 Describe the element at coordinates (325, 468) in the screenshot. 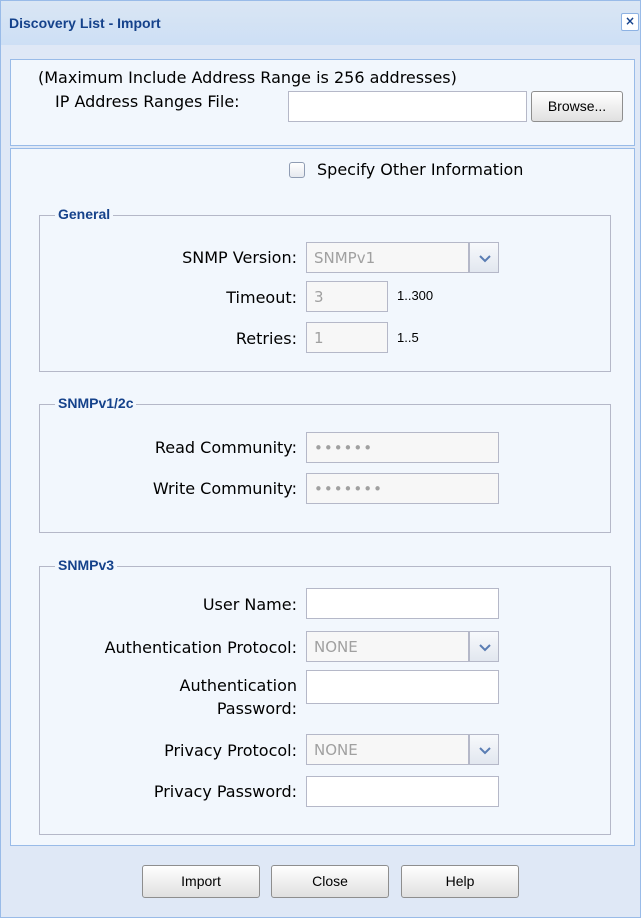

I see `snmpv12c-fieldset` at that location.